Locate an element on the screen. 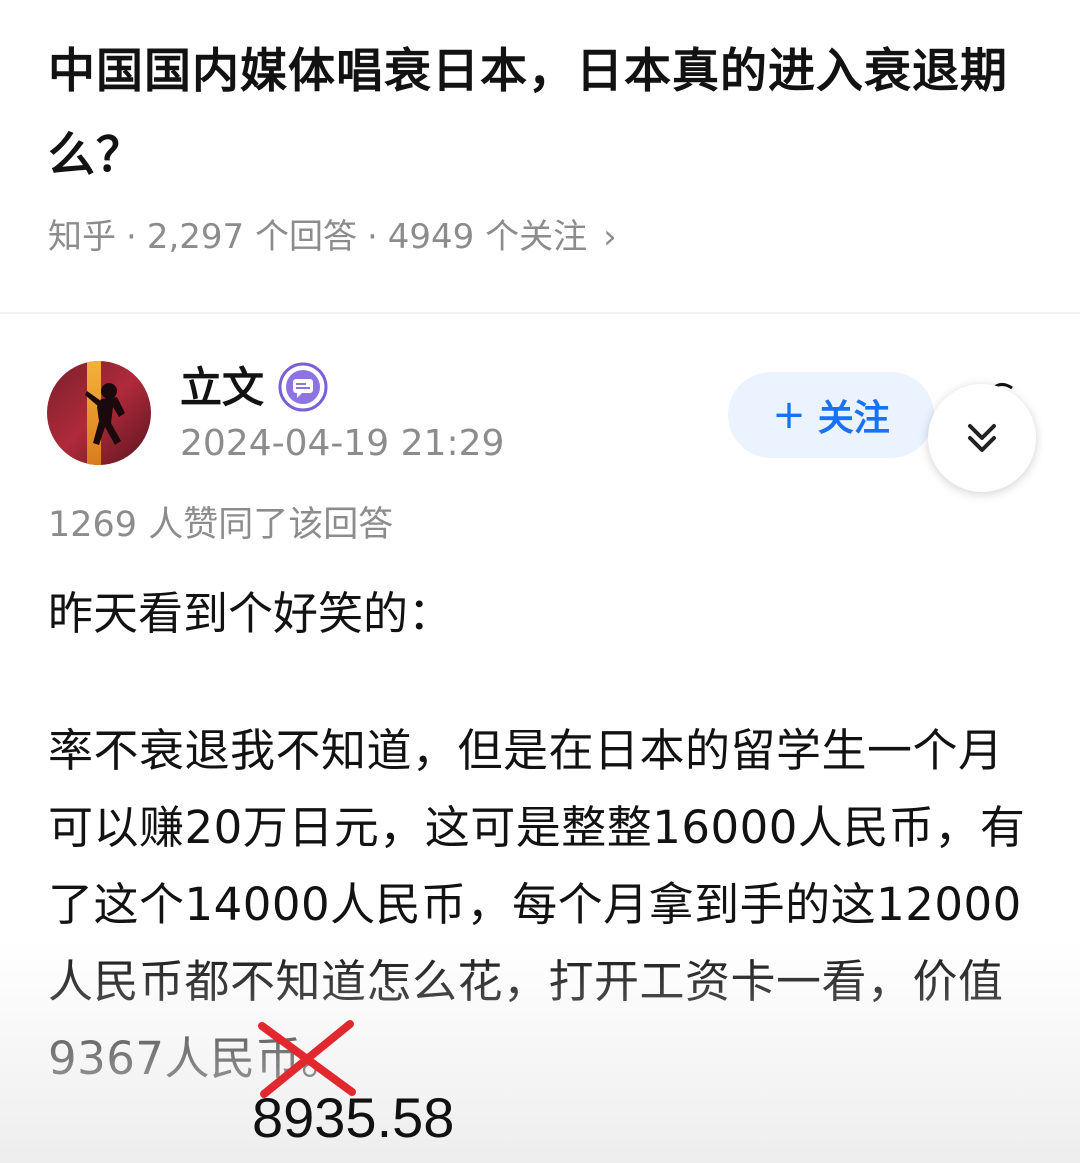 This screenshot has width=1080, height=1163. chat-badge-icon is located at coordinates (303, 387).